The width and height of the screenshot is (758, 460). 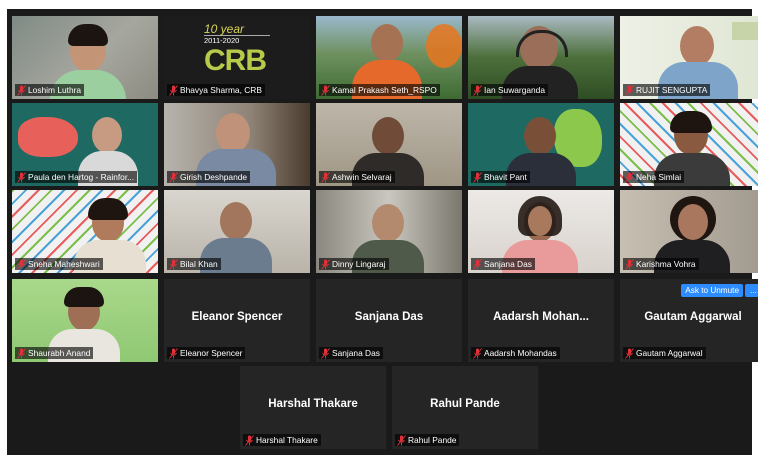 I want to click on participant-tile: 10 year 2011-2020 CRB Bhavya Sharma, CRB, so click(x=237, y=57).